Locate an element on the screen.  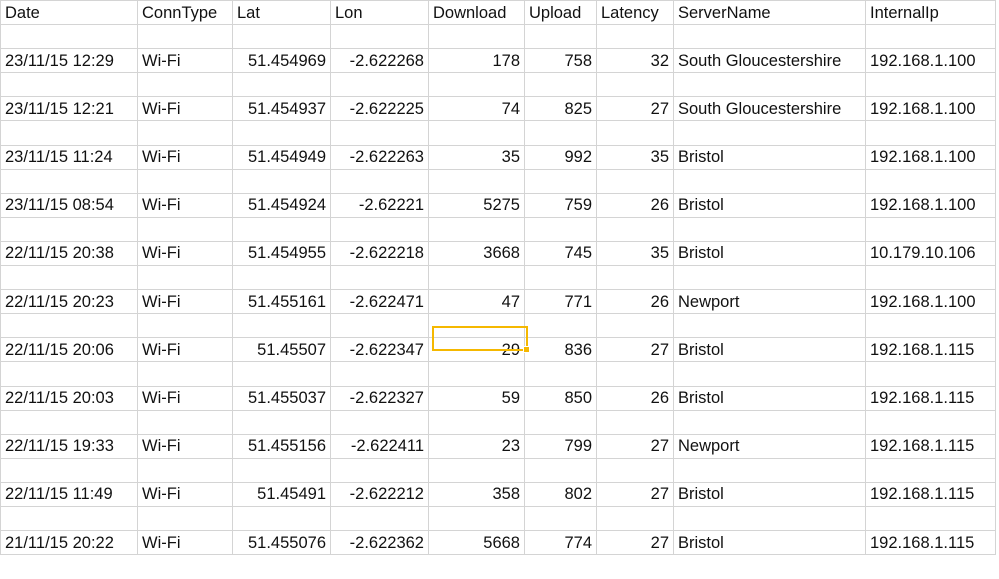
cell-latency: 26 is located at coordinates (635, 398).